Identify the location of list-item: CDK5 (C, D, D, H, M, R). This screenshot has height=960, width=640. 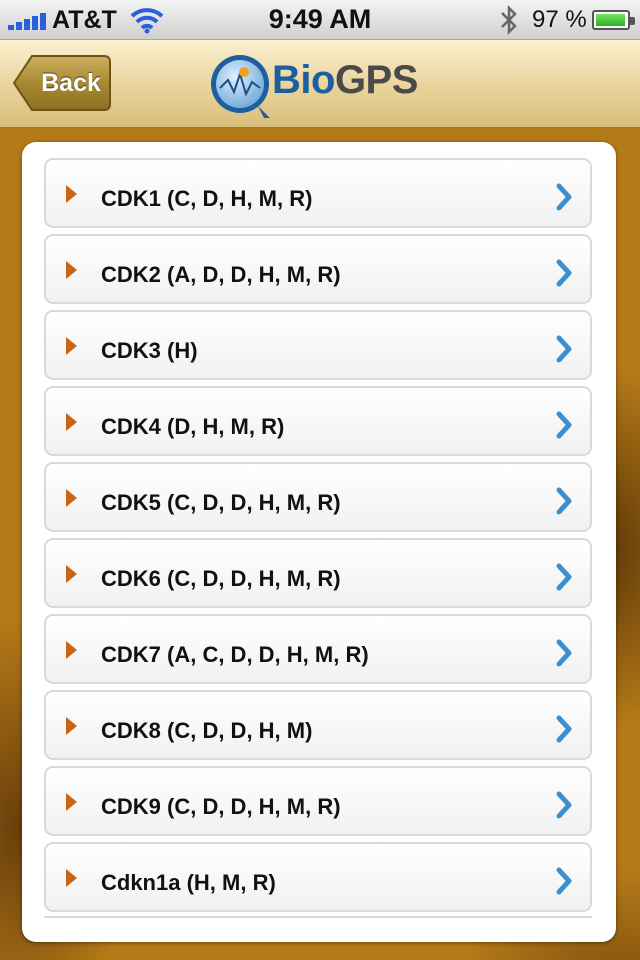
(318, 497).